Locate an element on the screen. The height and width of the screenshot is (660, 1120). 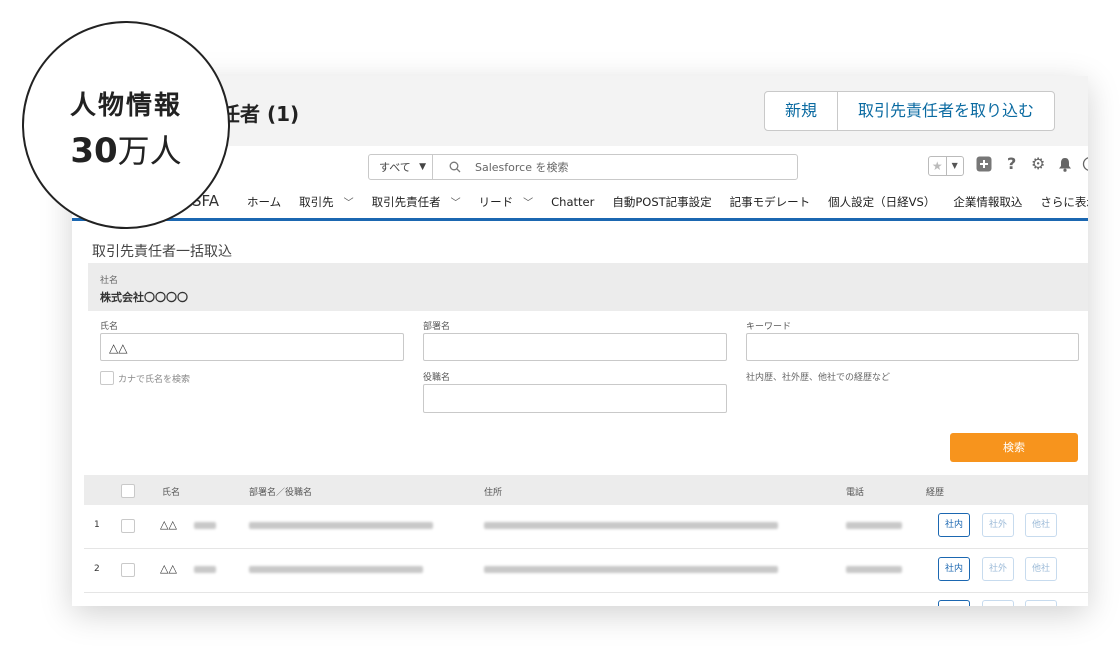
favorites-button: ★ ▼ is located at coordinates (946, 166).